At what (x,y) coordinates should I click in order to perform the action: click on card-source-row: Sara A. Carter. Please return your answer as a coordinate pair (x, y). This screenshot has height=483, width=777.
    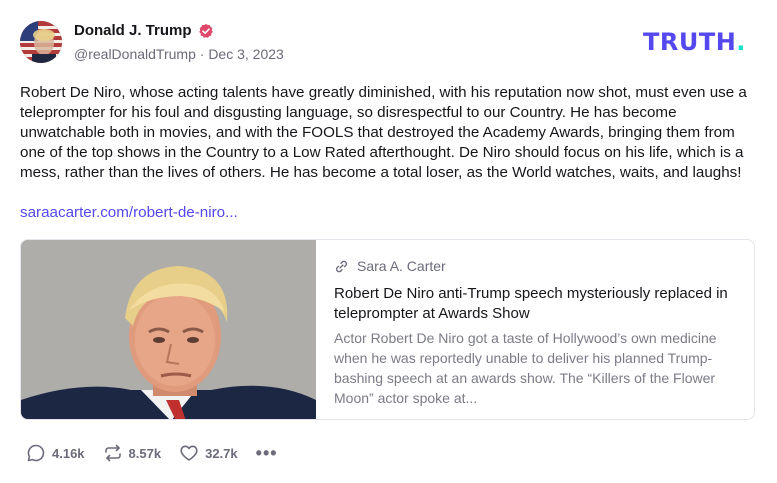
    Looking at the image, I should click on (536, 266).